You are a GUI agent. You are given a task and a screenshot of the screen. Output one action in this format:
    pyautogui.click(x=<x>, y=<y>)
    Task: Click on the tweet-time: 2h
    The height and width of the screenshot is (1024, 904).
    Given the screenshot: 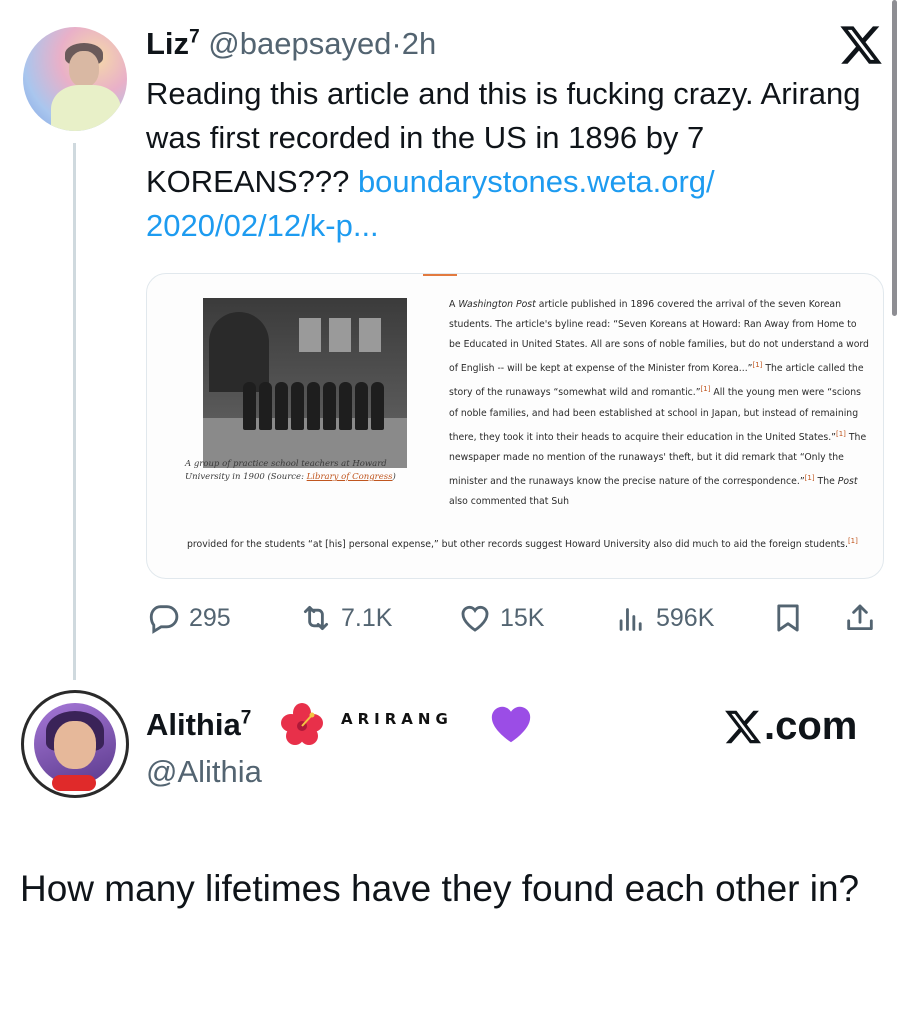 What is the action you would take?
    pyautogui.click(x=419, y=43)
    